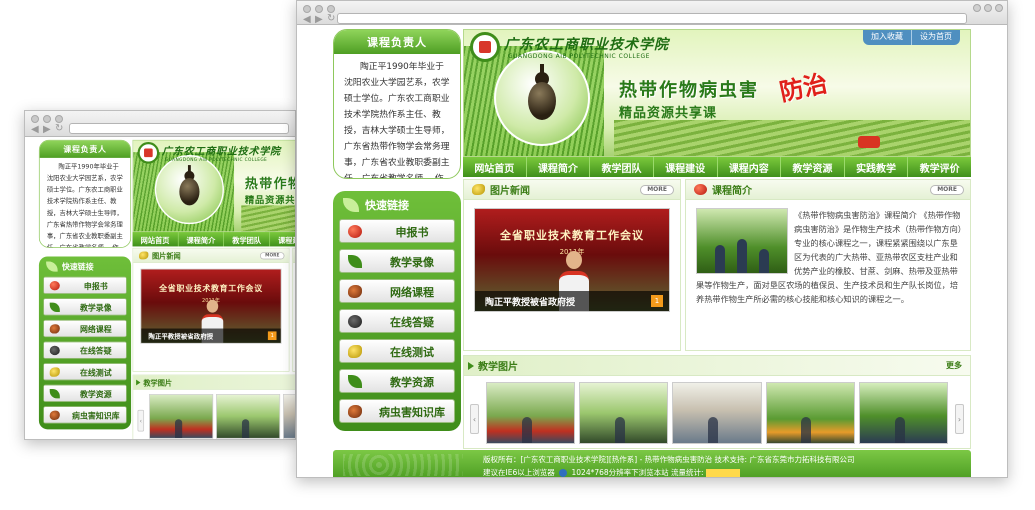 Image resolution: width=1035 pixels, height=510 pixels. I want to click on photo-news-heading: 图片新闻, so click(510, 191).